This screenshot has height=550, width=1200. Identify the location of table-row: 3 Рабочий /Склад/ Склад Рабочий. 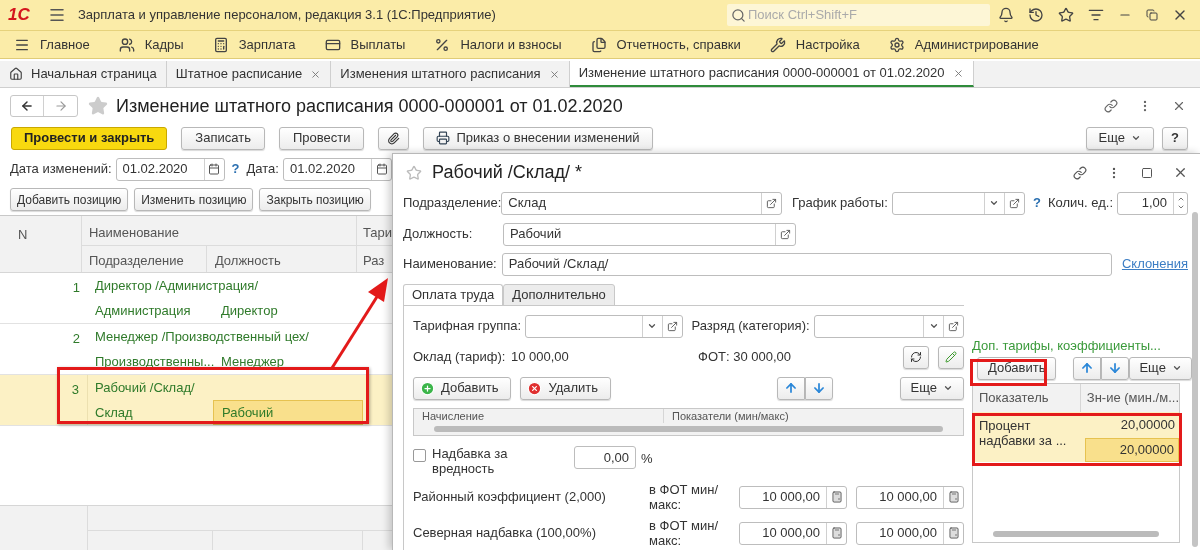
(196, 400).